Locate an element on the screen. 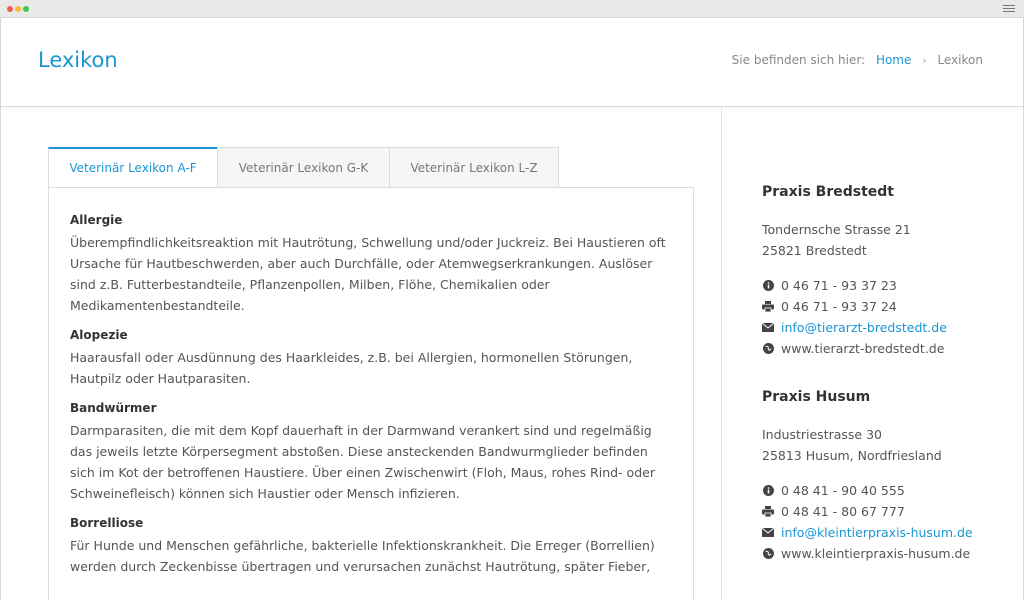  fax-row: 0 46 71 - 93 37 24 is located at coordinates (882, 306).